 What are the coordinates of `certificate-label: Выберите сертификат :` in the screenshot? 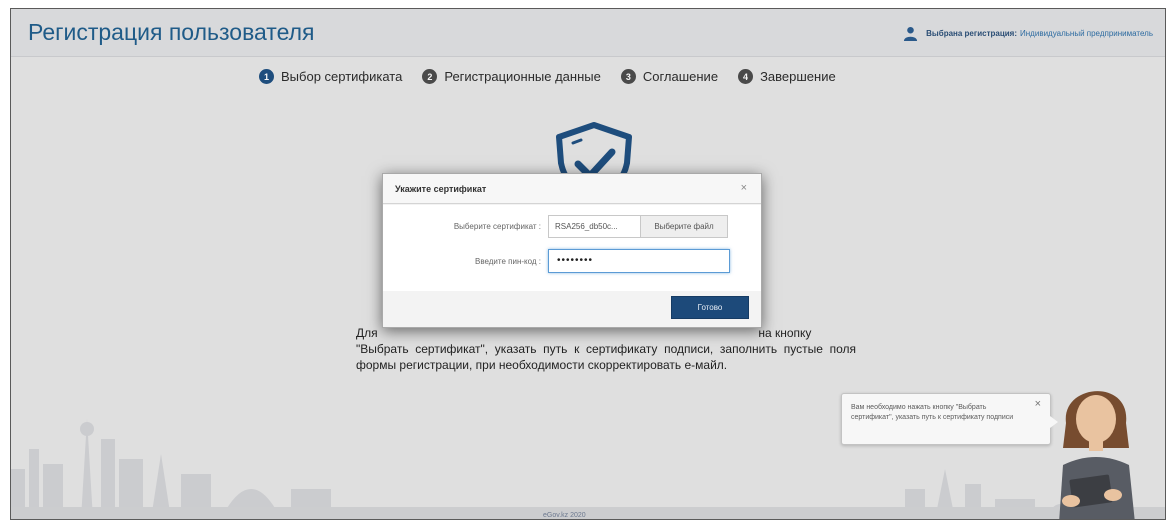 It's located at (497, 226).